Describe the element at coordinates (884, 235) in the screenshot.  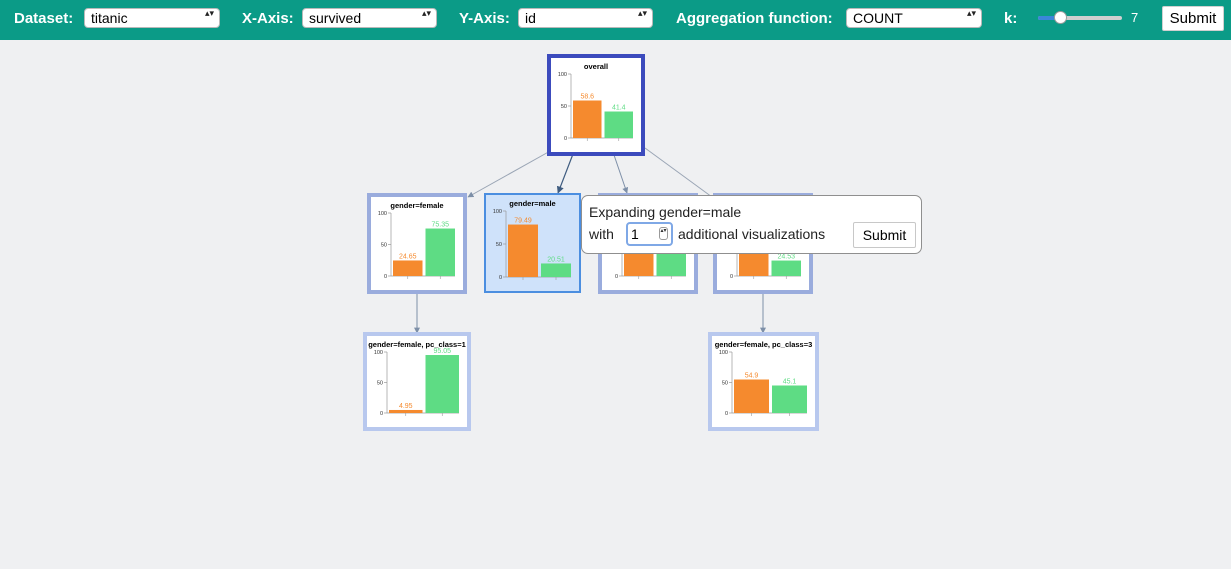
I see `popup-submit-button: Submit` at that location.